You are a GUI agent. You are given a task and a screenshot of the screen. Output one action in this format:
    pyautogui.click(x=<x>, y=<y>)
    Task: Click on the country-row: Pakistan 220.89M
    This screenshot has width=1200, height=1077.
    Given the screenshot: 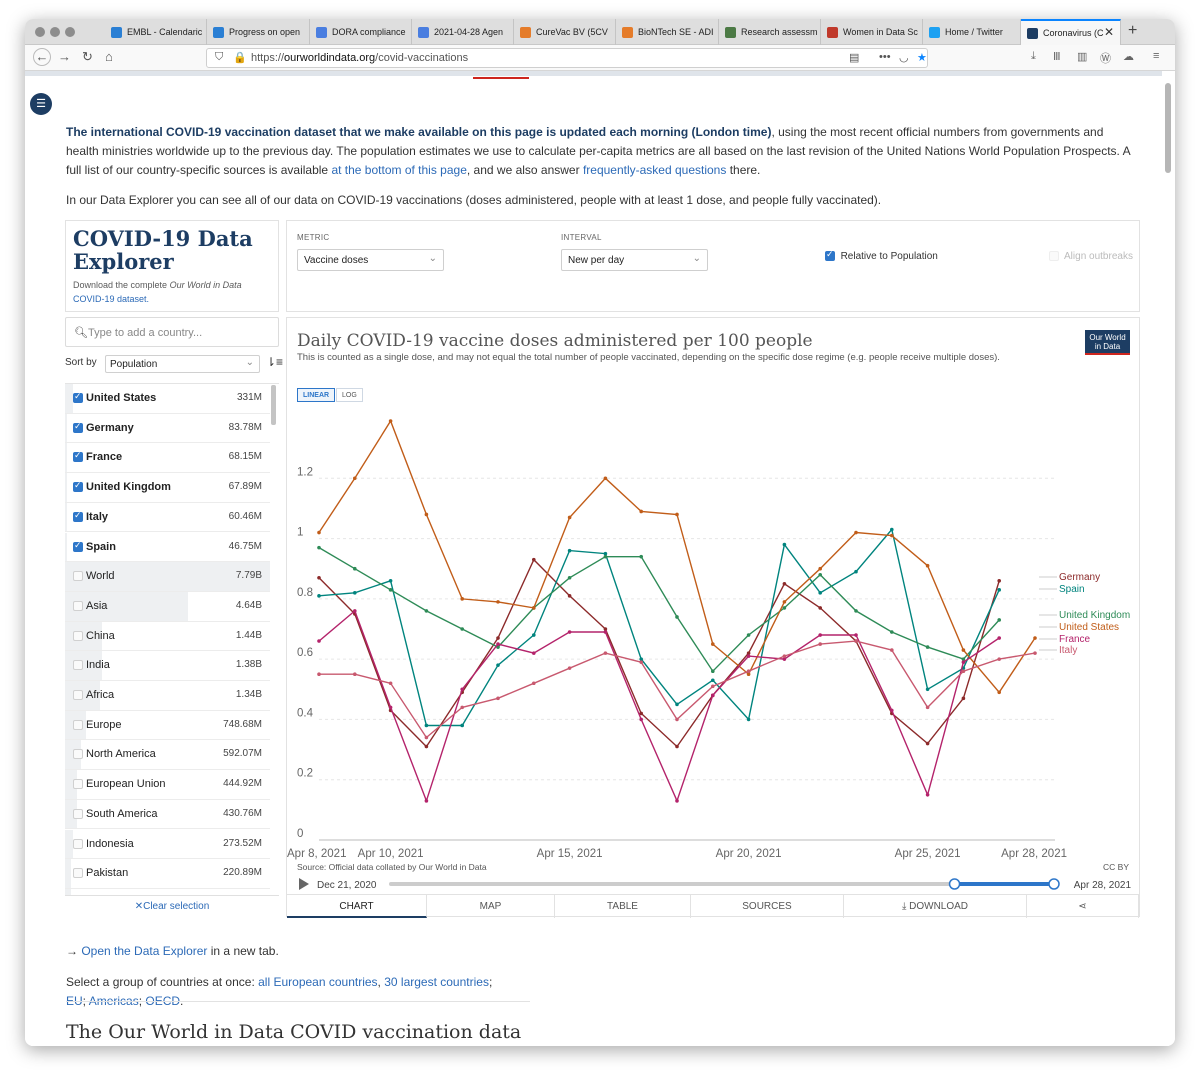 What is the action you would take?
    pyautogui.click(x=167, y=874)
    